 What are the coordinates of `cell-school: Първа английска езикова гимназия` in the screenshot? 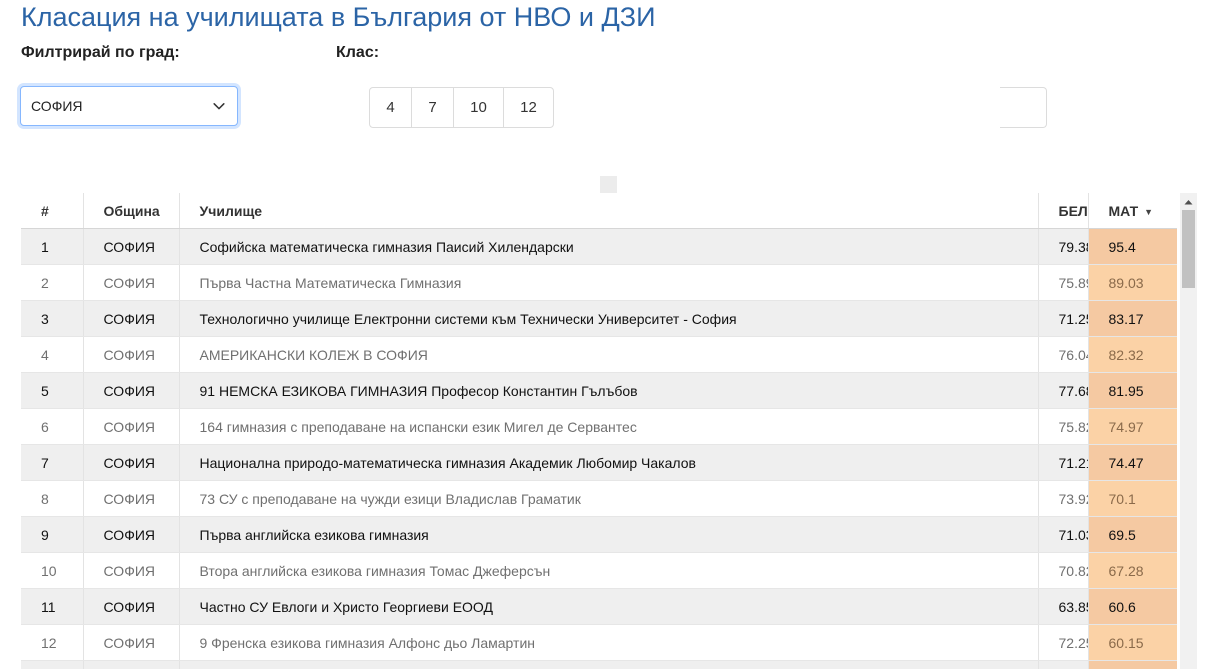 It's located at (609, 534).